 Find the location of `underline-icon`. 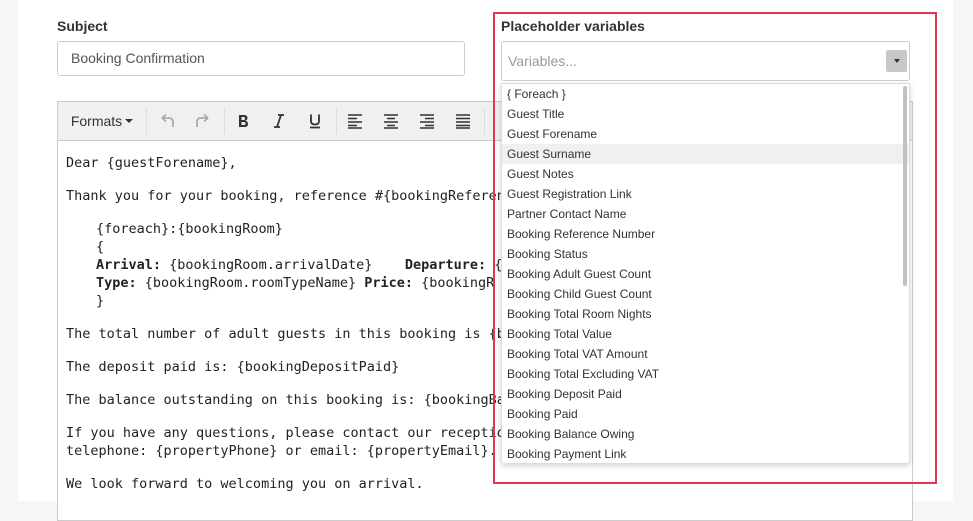

underline-icon is located at coordinates (315, 121).